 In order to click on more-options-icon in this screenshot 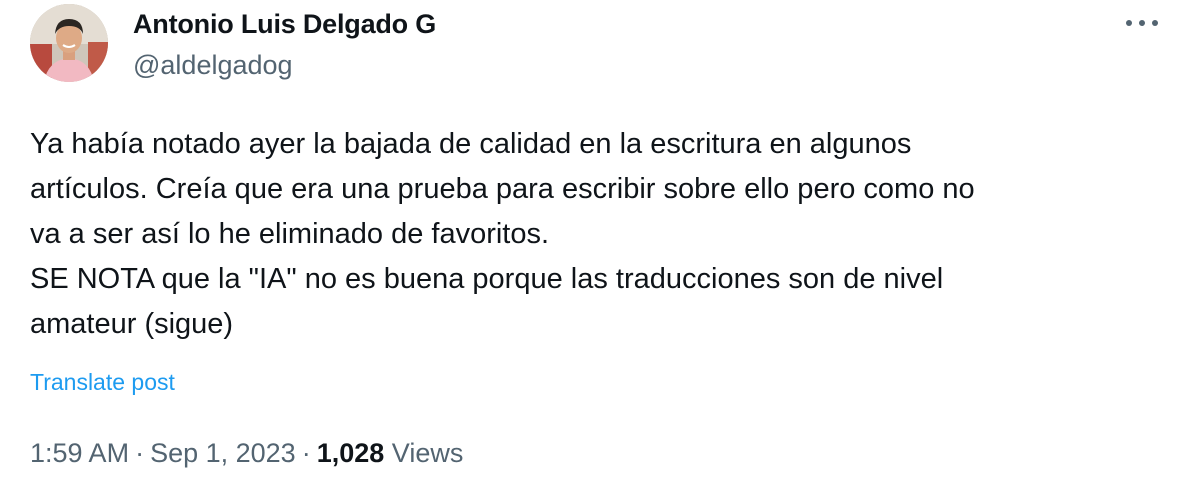, I will do `click(1142, 23)`.